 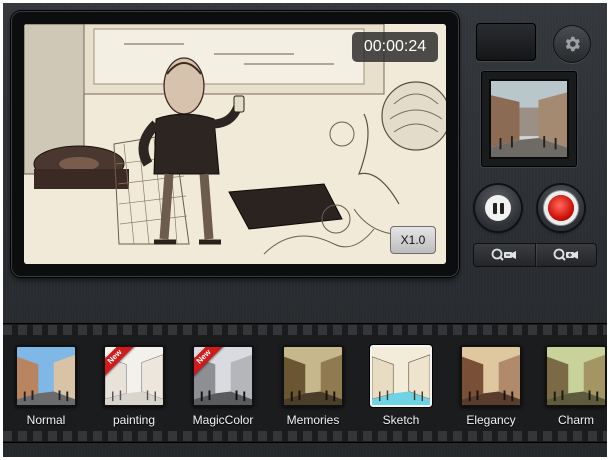 I want to click on filter-label: Memories, so click(x=313, y=420).